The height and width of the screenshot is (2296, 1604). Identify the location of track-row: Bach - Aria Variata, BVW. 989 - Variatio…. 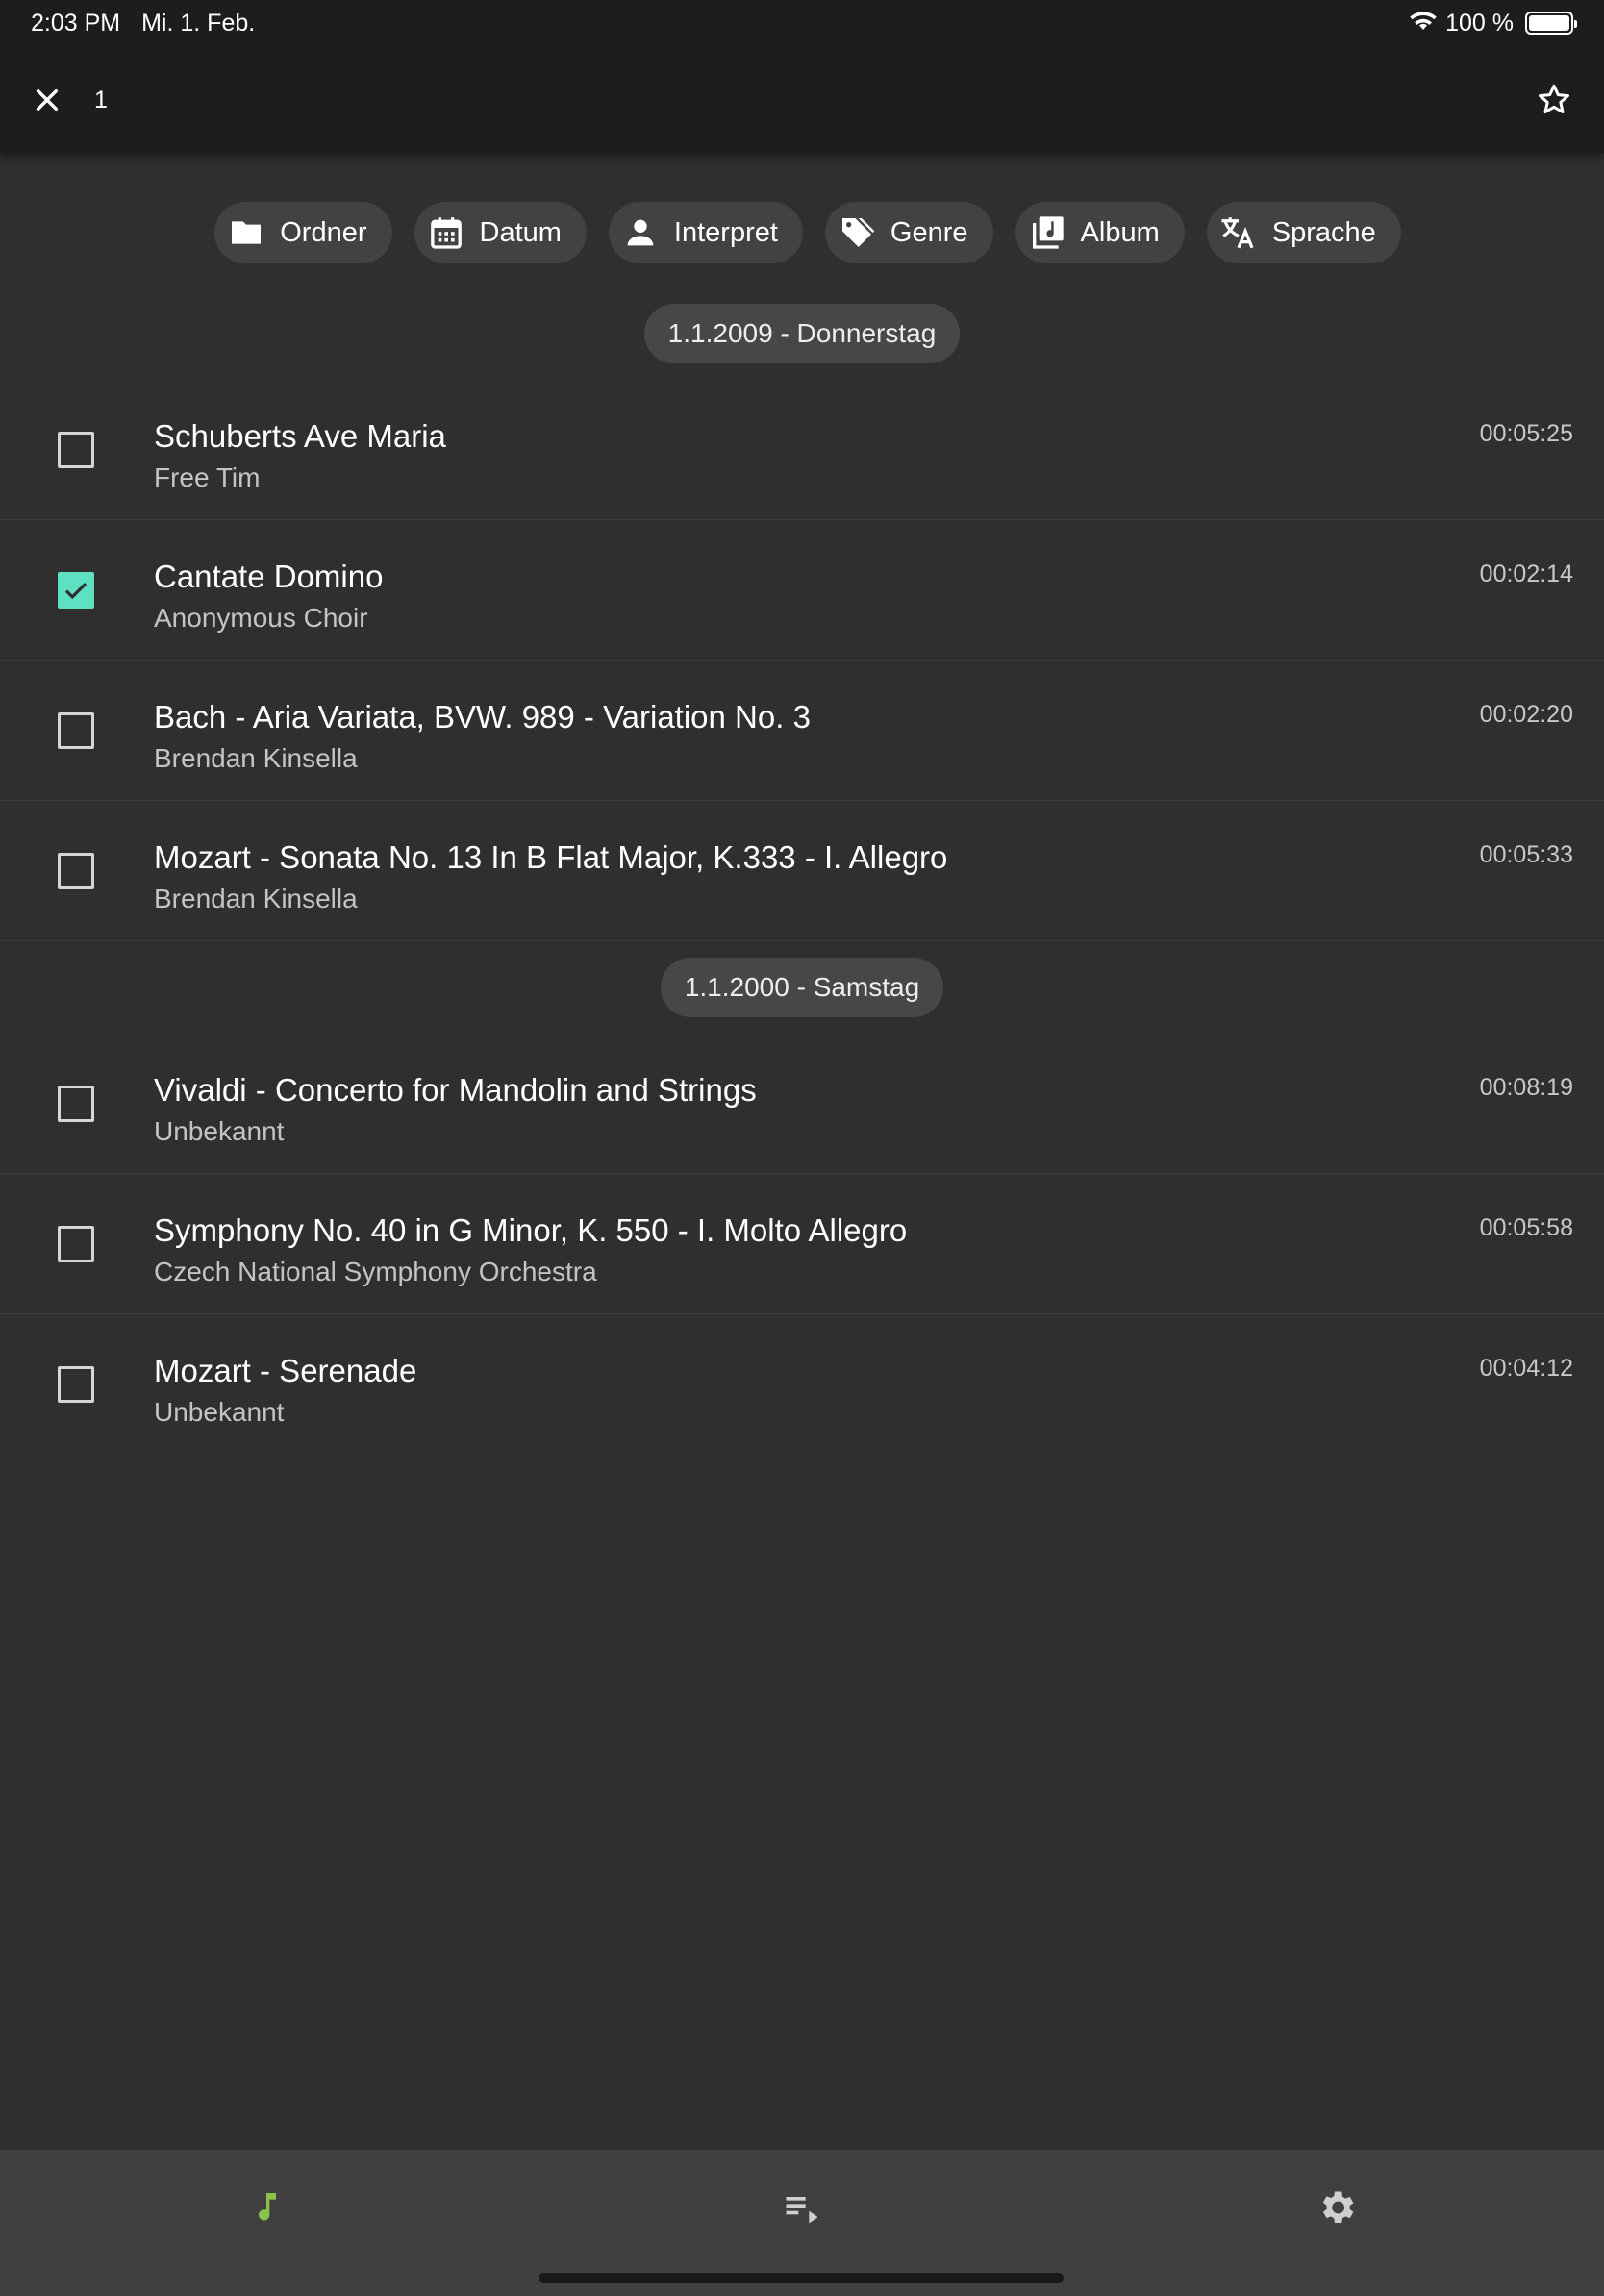
(802, 731).